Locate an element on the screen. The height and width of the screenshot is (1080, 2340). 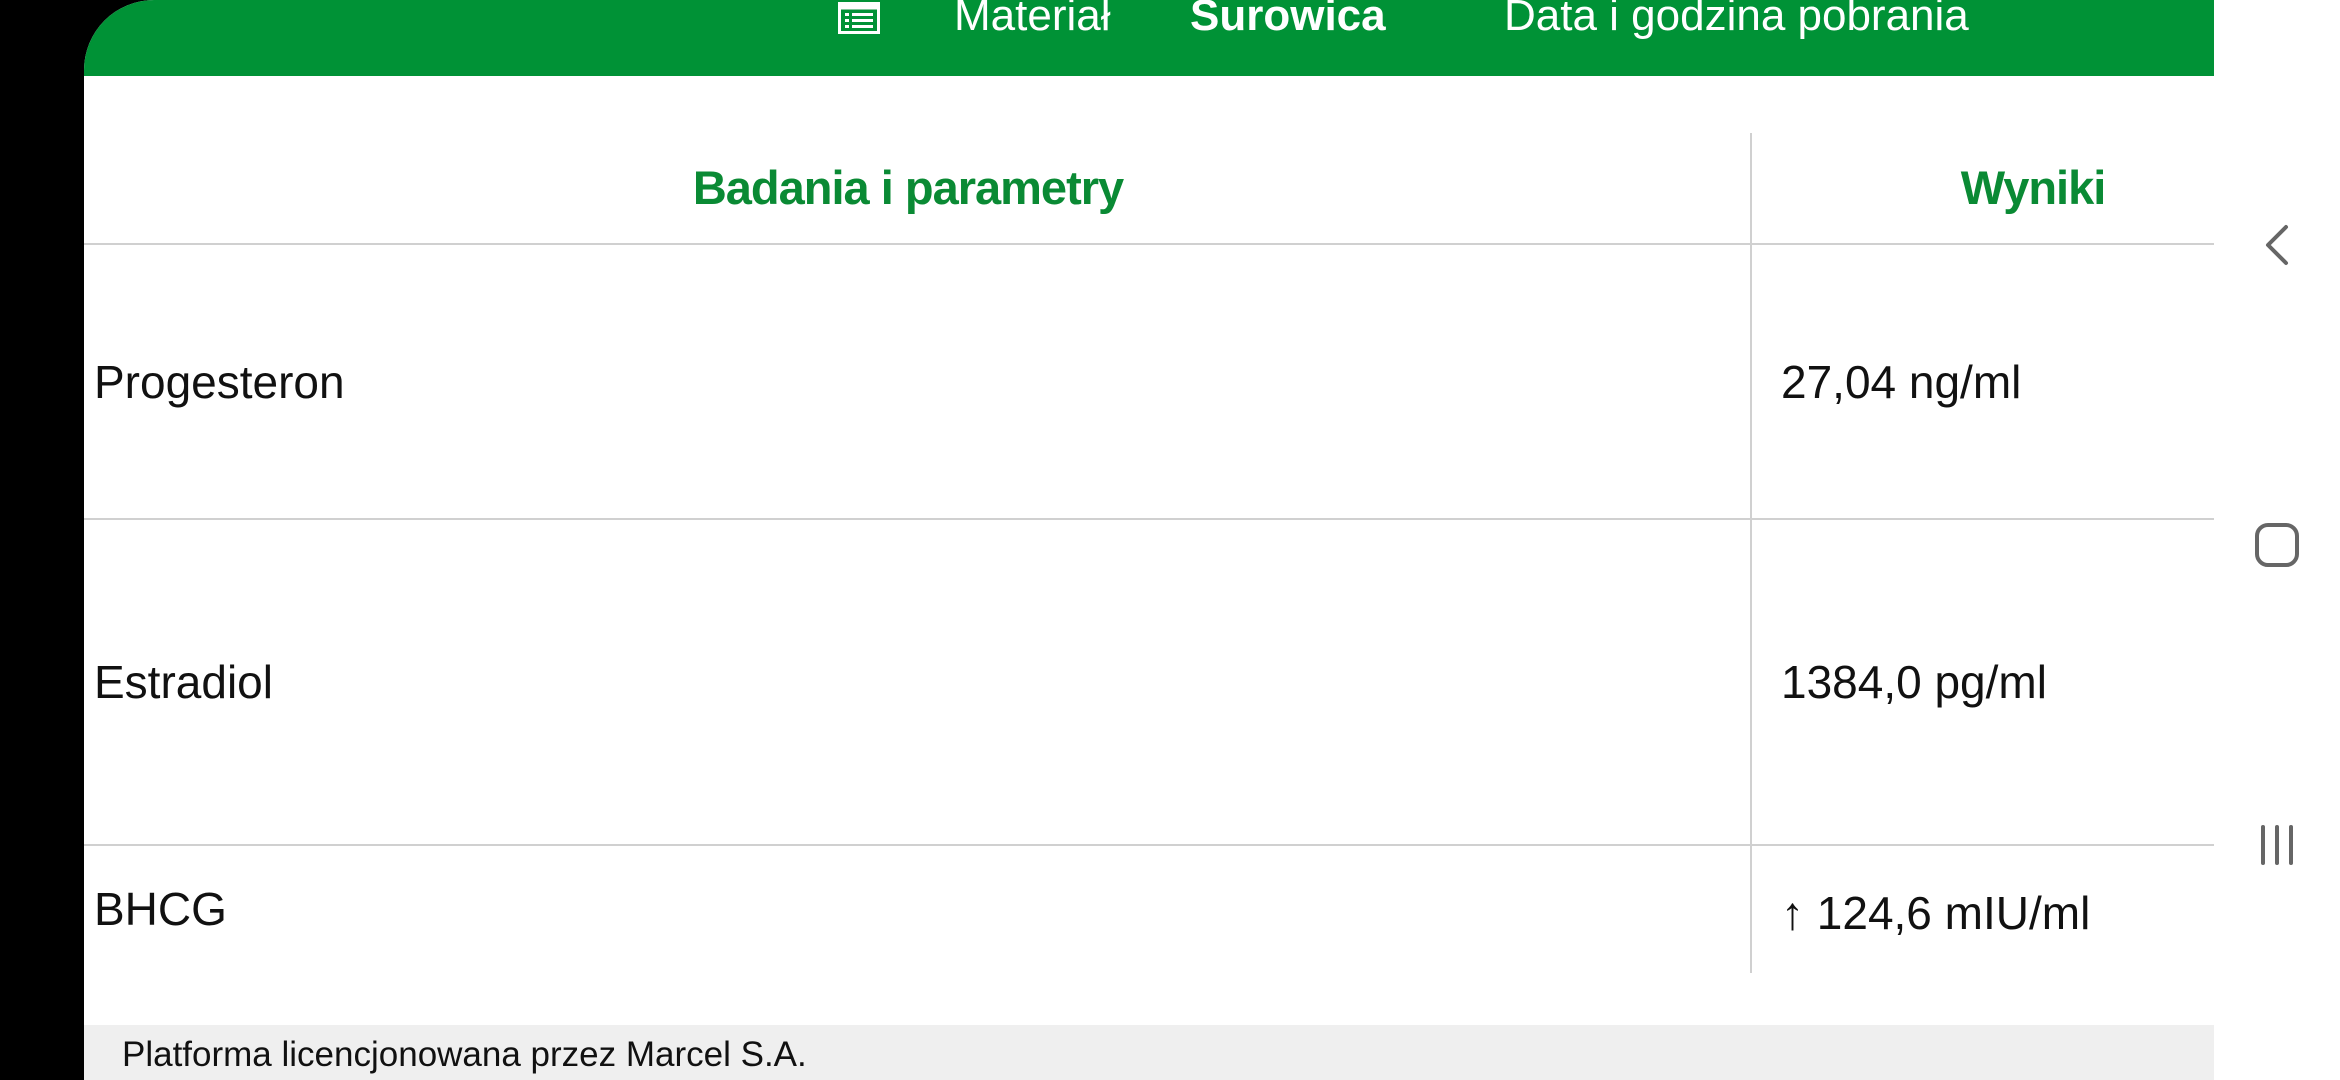
column-divider is located at coordinates (1751, 553).